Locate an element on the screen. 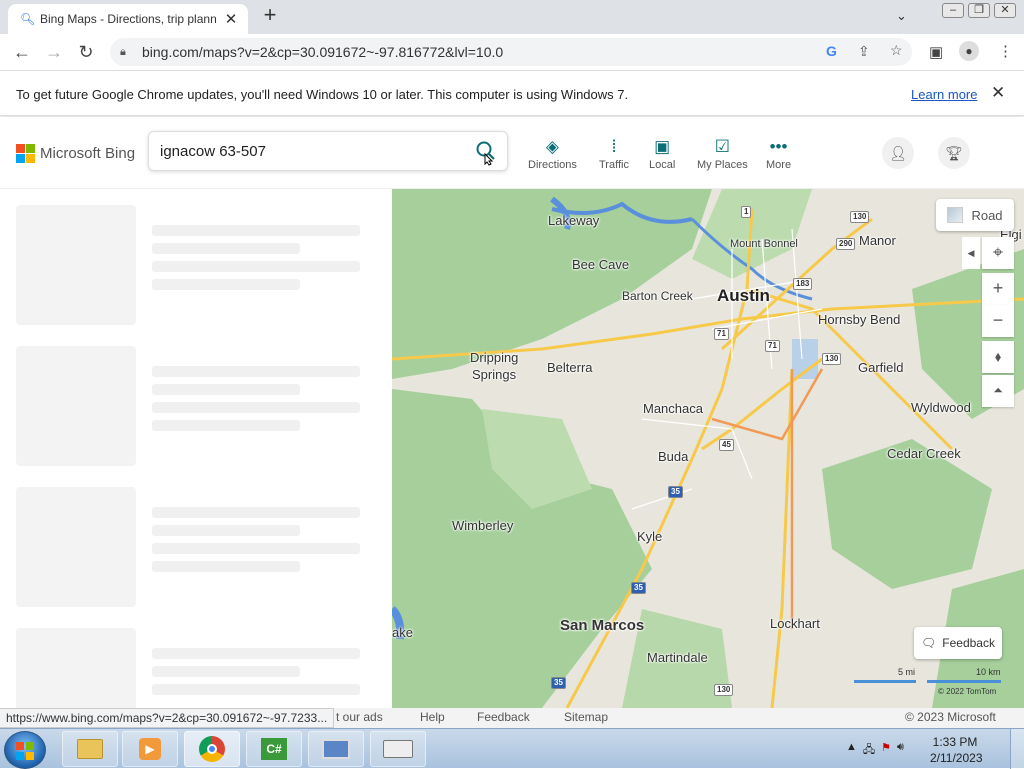 This screenshot has width=1024, height=769. nav-directions: ◈ Directions is located at coordinates (552, 154).